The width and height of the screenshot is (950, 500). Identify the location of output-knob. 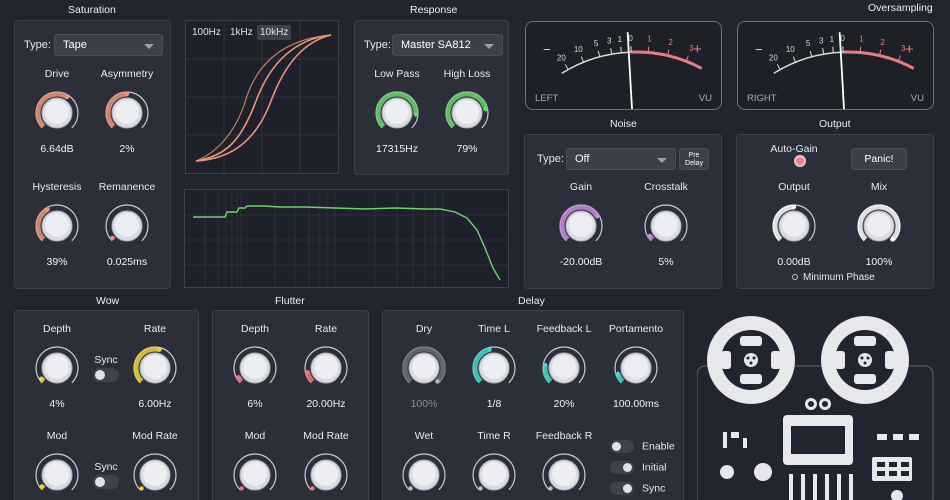
(794, 226).